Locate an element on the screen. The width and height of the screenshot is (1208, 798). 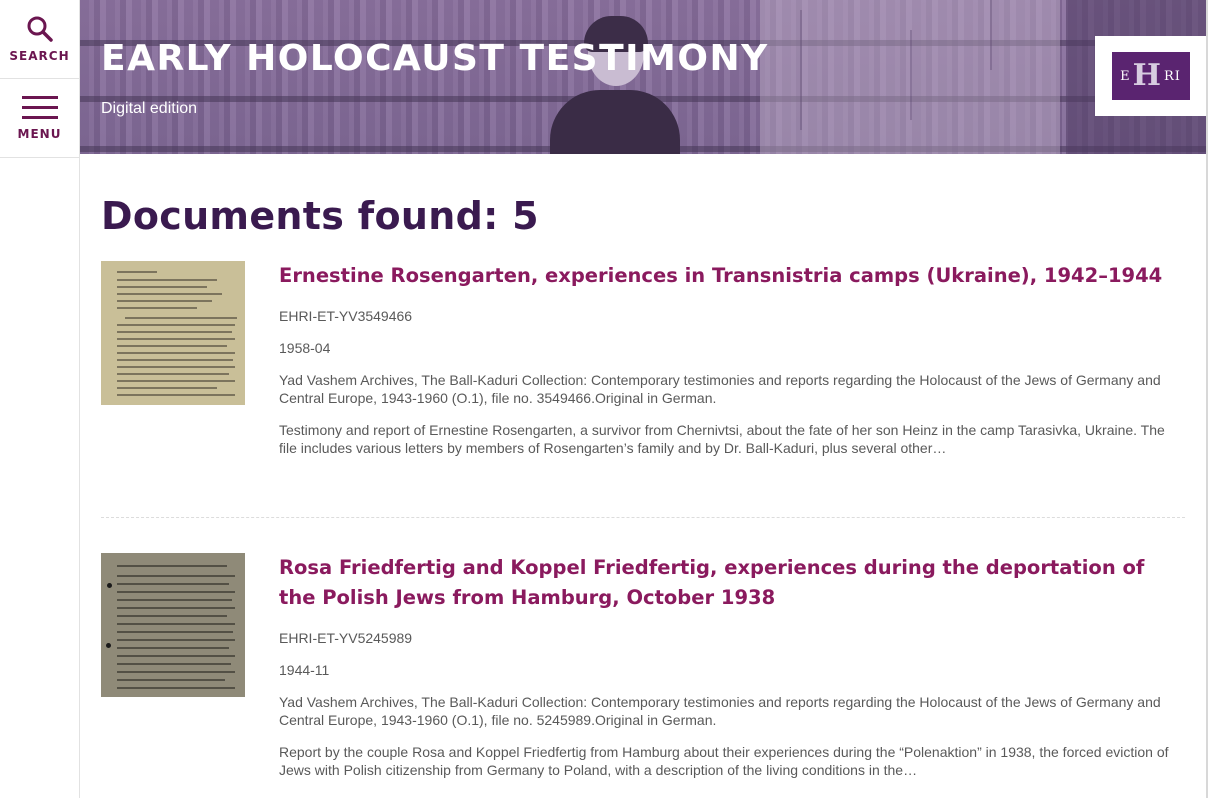
hamburger-menu-icon is located at coordinates (39, 107).